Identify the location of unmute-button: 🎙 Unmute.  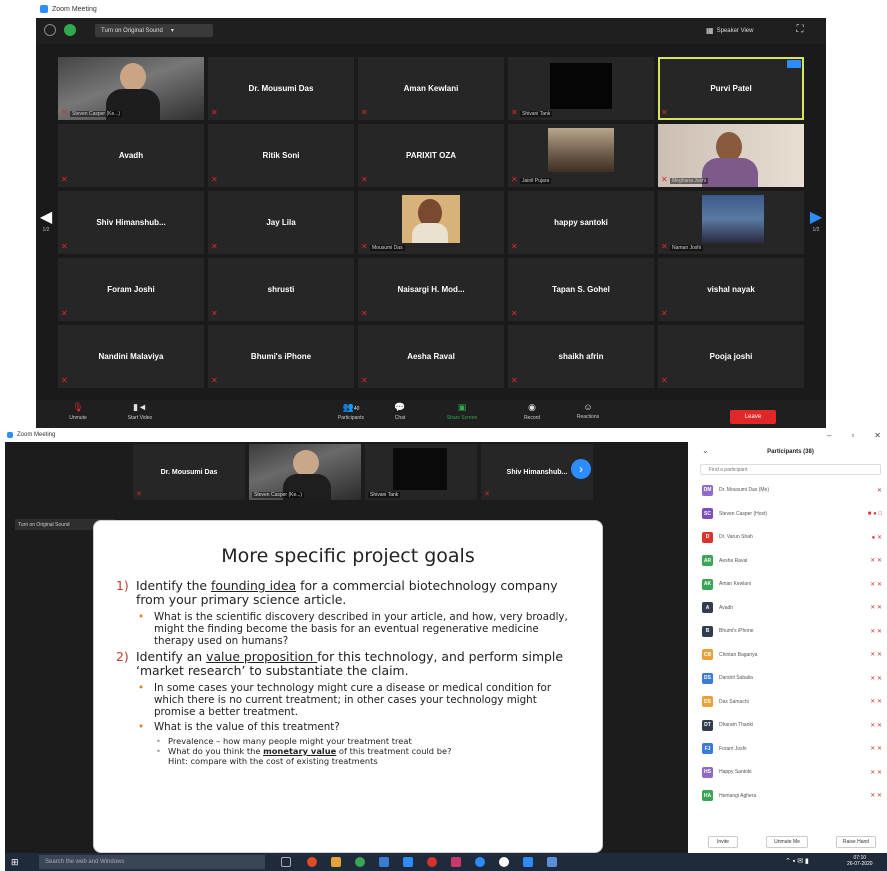
(78, 414).